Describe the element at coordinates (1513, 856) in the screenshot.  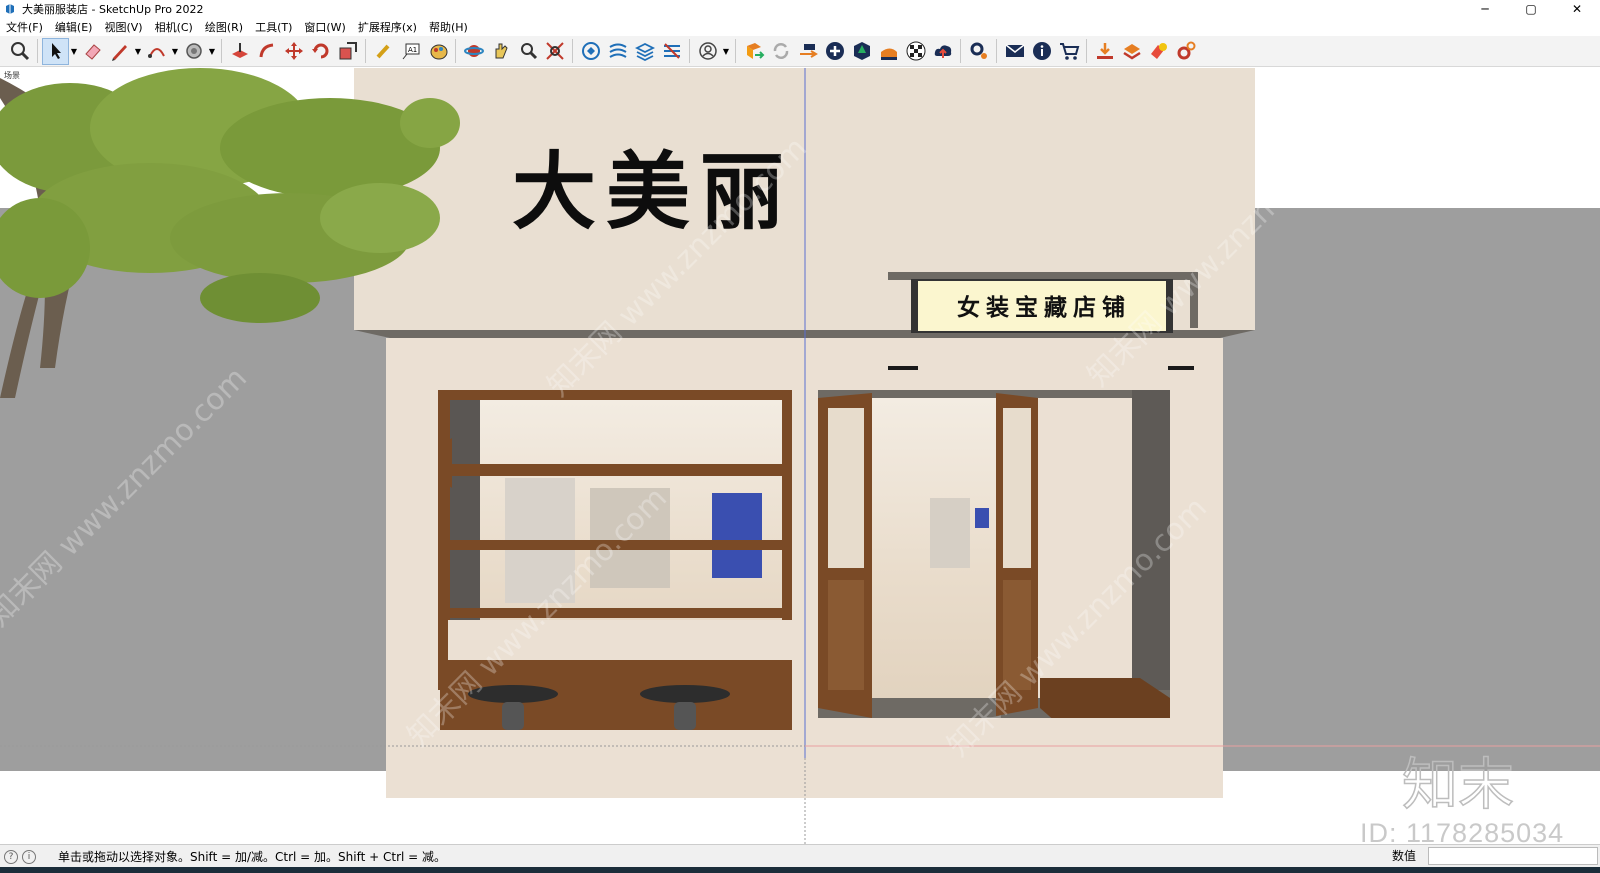
I see `measurements-input` at that location.